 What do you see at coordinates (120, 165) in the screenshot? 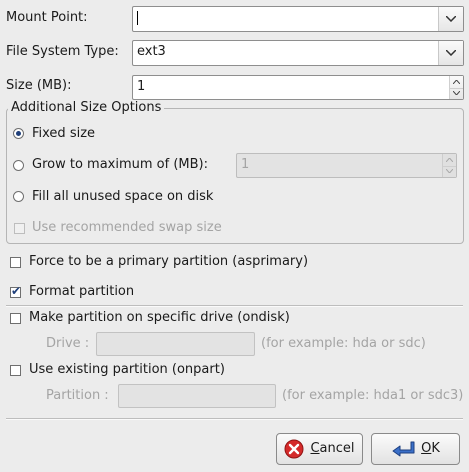
I see `grow-label: Grow to maximum of (MB):` at bounding box center [120, 165].